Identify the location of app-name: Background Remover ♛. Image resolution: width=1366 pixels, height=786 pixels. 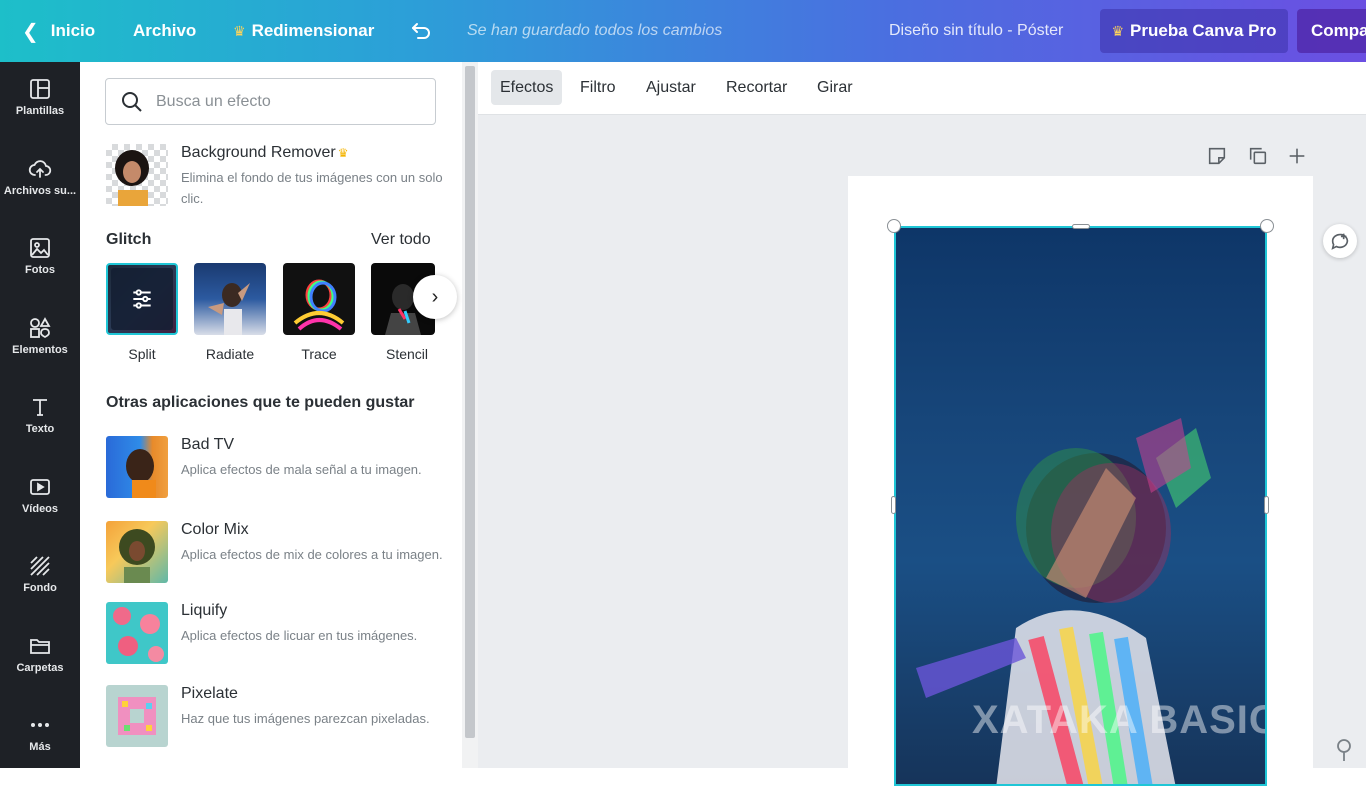
(265, 153).